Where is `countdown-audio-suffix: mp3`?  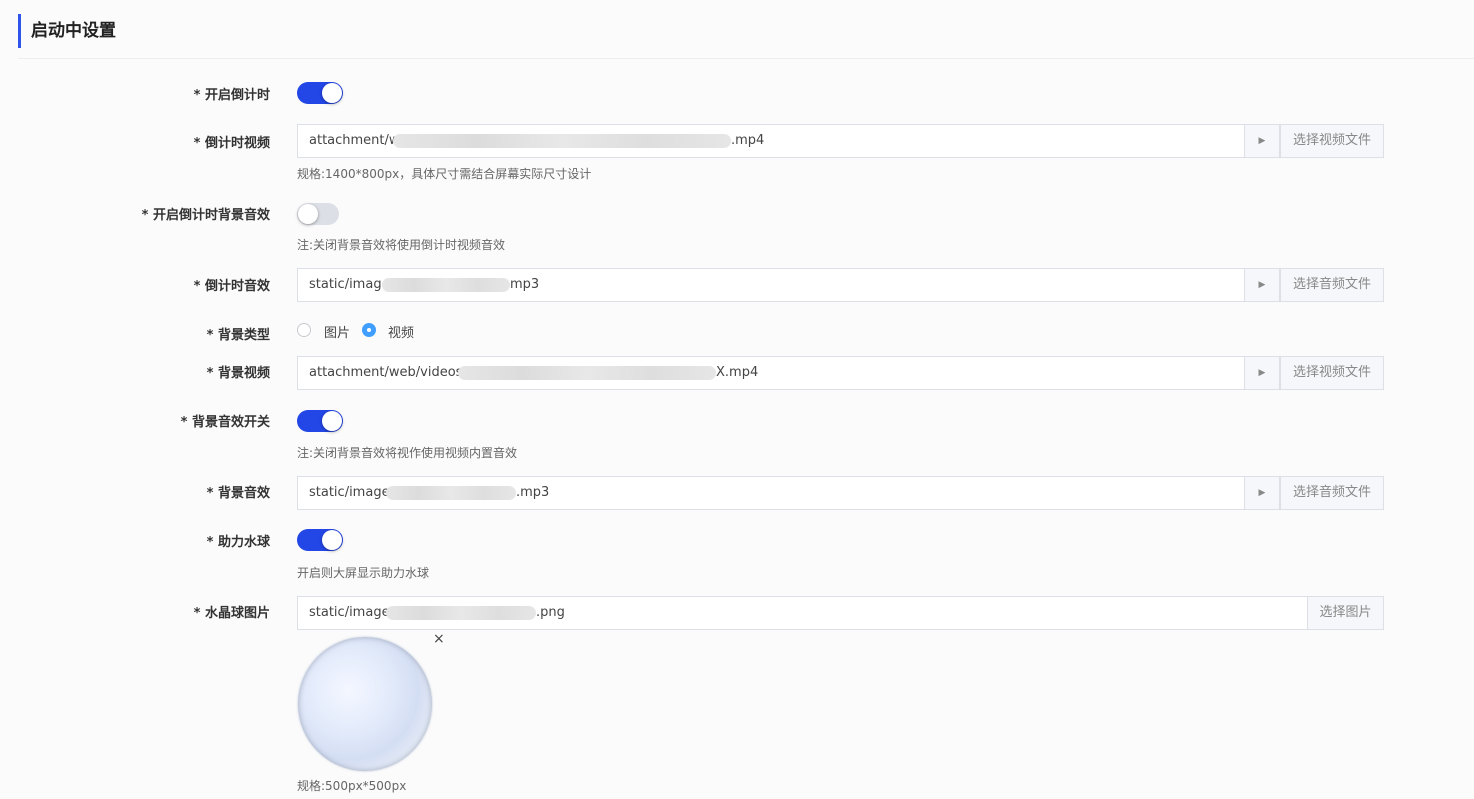 countdown-audio-suffix: mp3 is located at coordinates (525, 284).